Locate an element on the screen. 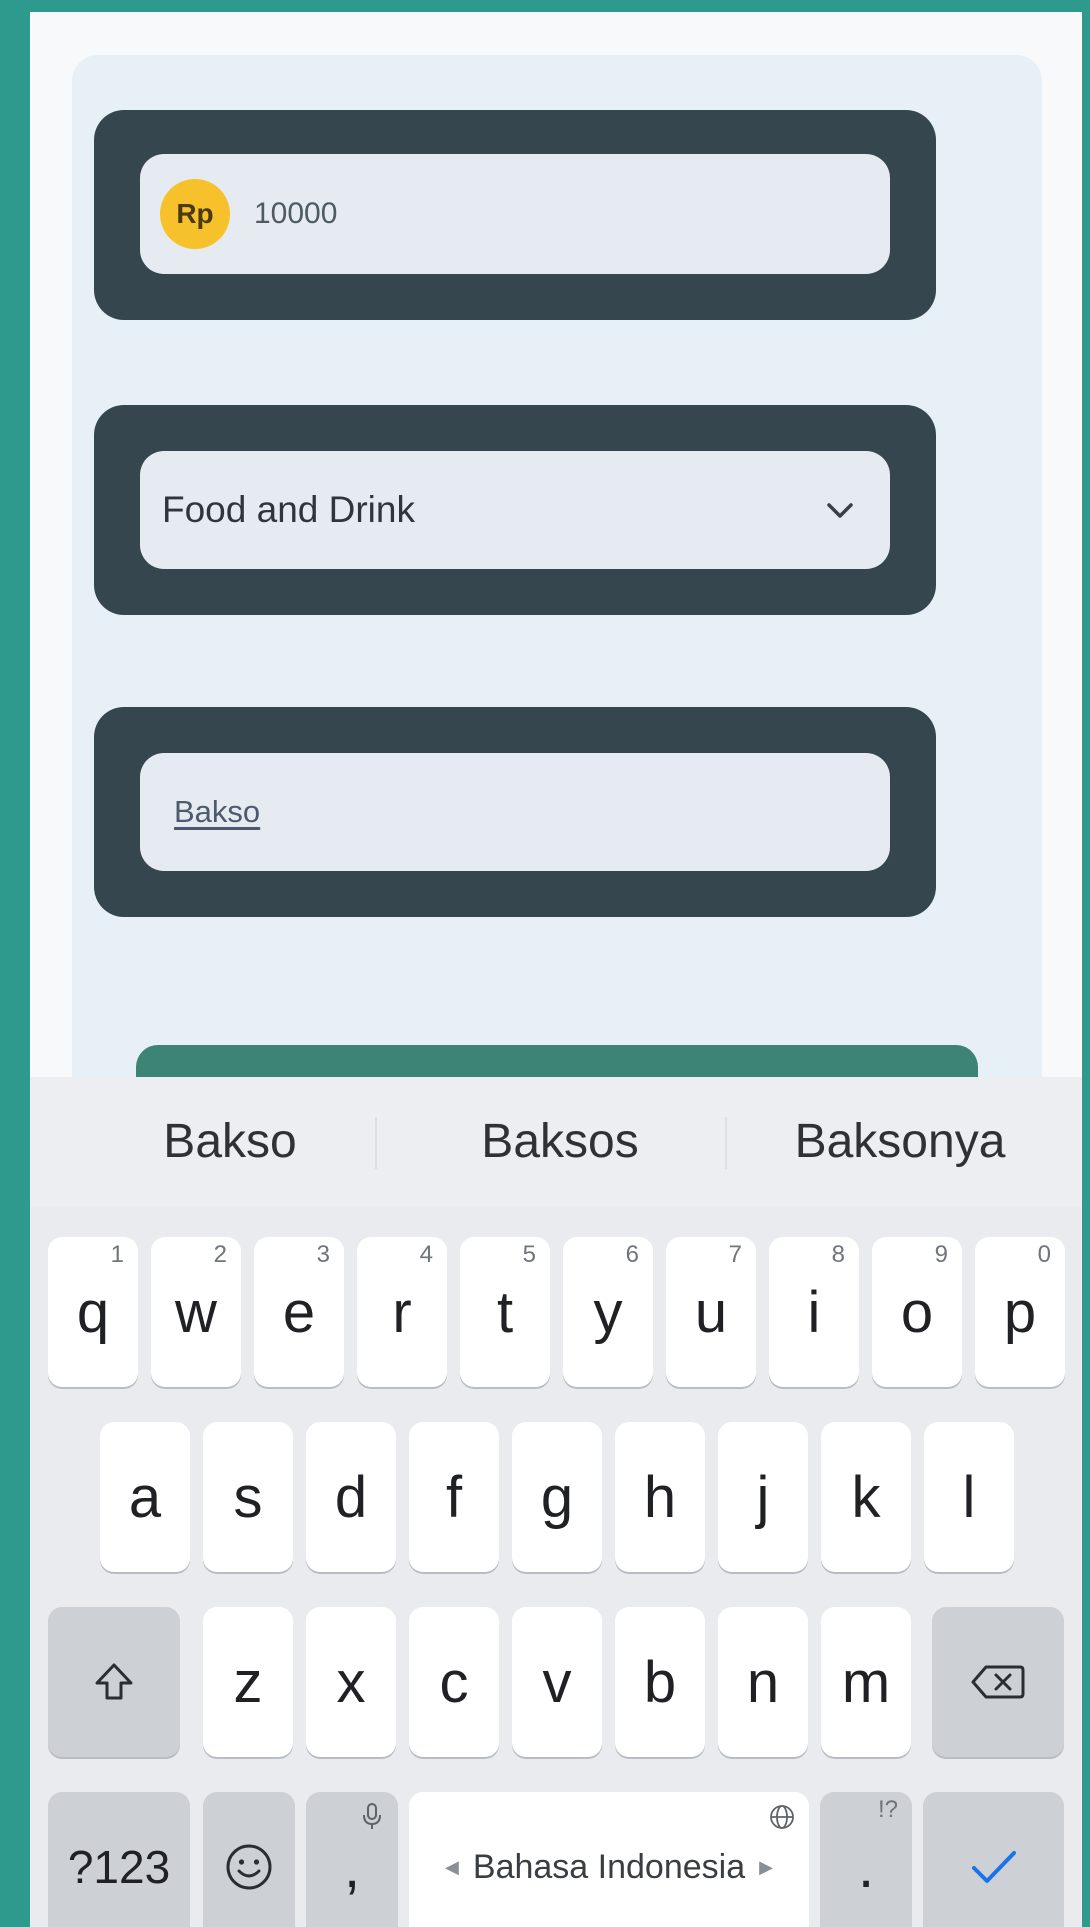 The height and width of the screenshot is (1927, 1090). key-label: , is located at coordinates (352, 1867).